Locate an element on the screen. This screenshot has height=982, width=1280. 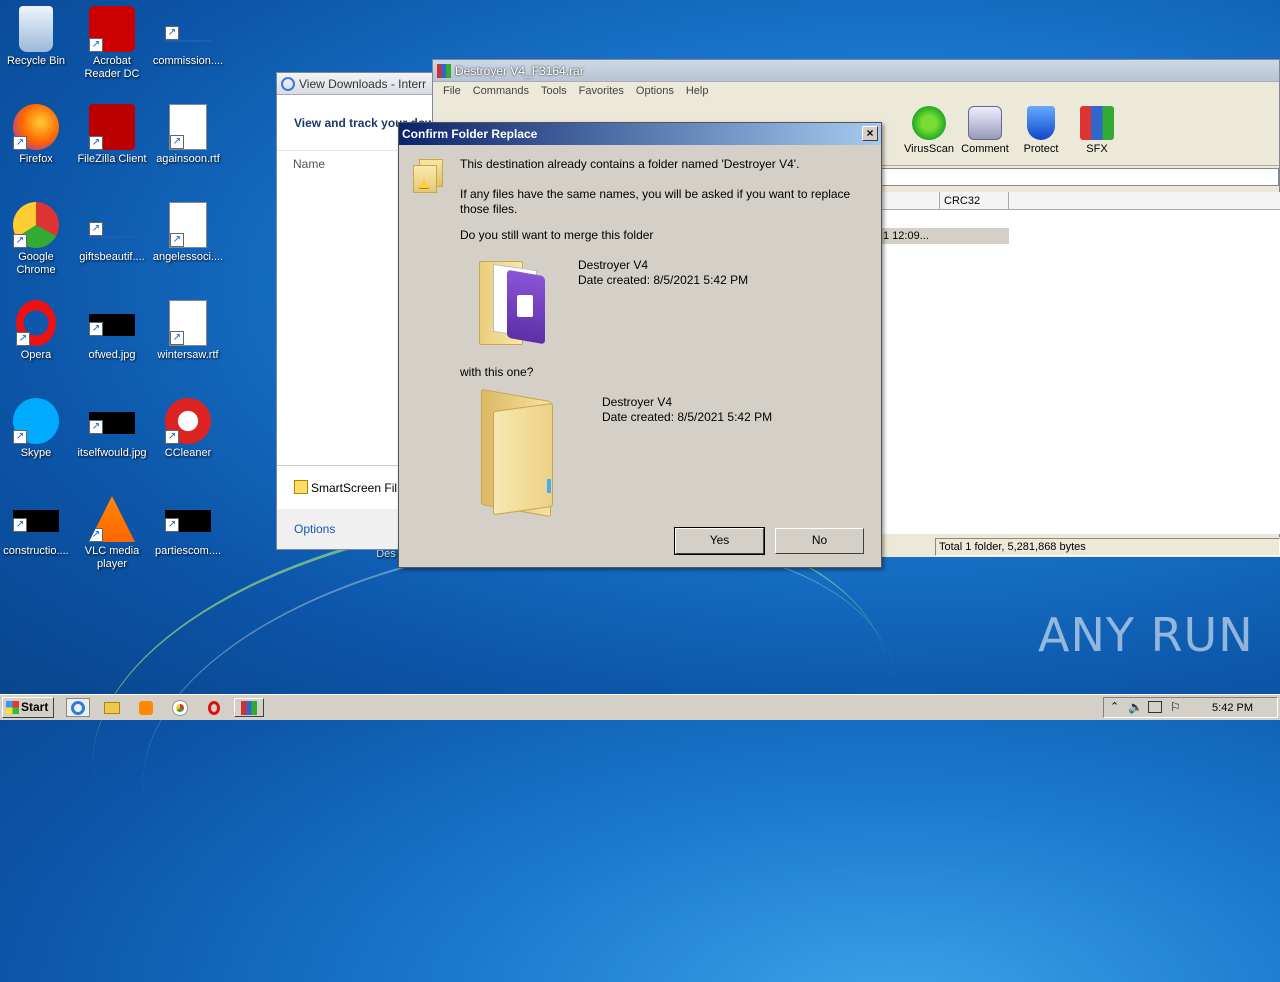
winrar-titlebar: Destroyer V4_F3164.rar is located at coordinates (856, 71).